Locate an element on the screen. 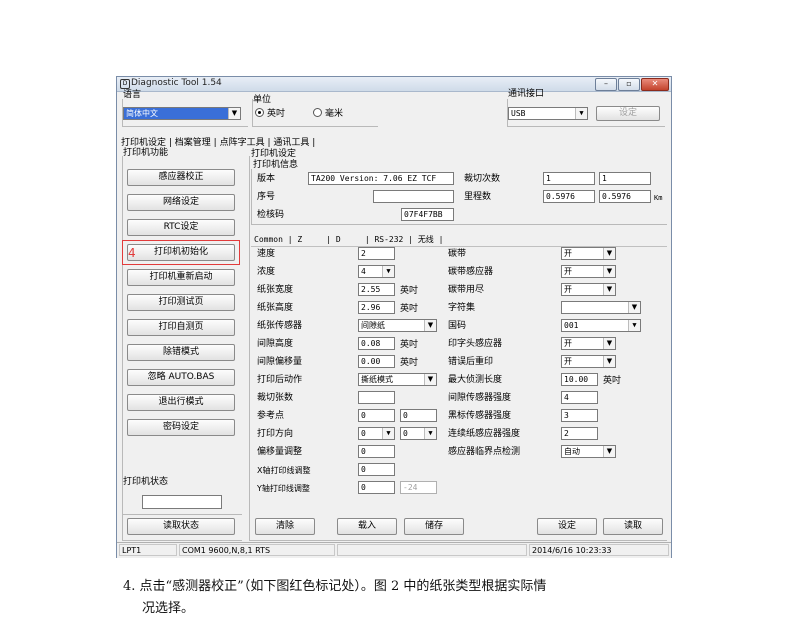  tab-wireless: 无线 is located at coordinates (426, 239).